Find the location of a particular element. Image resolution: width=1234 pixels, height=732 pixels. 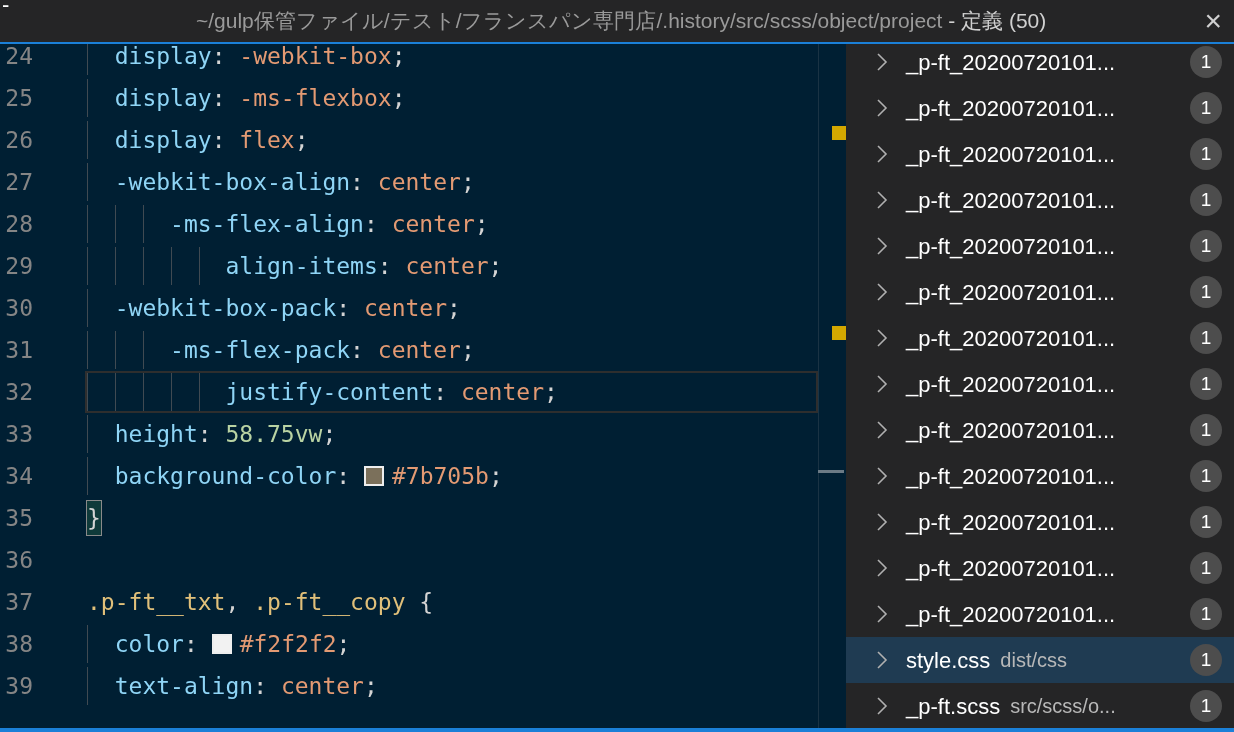

reference-item: style.css dist/css 1 is located at coordinates (1040, 660).